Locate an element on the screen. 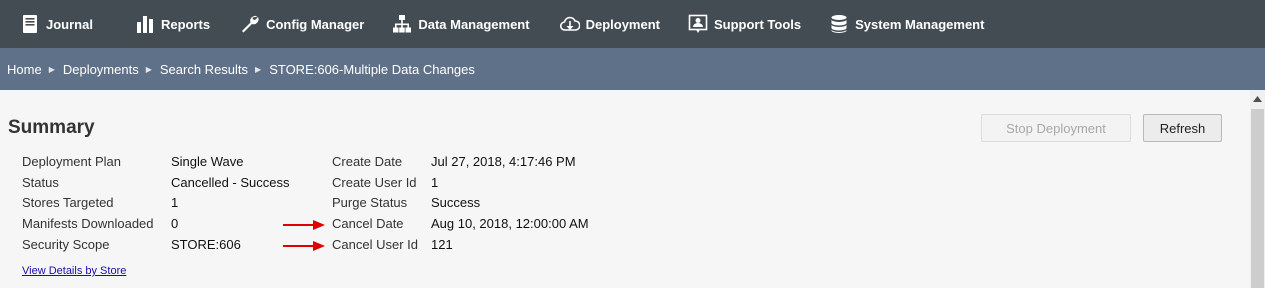 This screenshot has width=1265, height=288. nav-reports: Reports is located at coordinates (172, 24).